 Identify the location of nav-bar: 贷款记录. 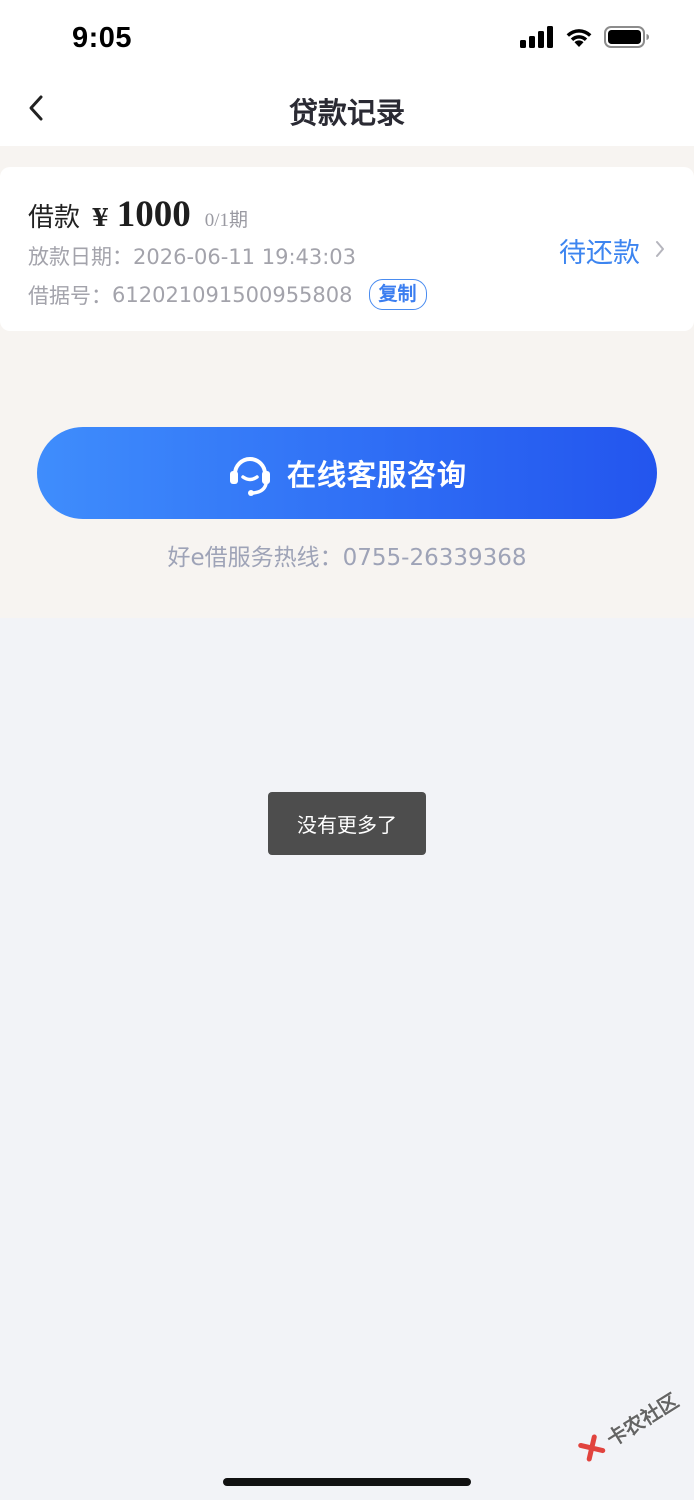
(347, 112).